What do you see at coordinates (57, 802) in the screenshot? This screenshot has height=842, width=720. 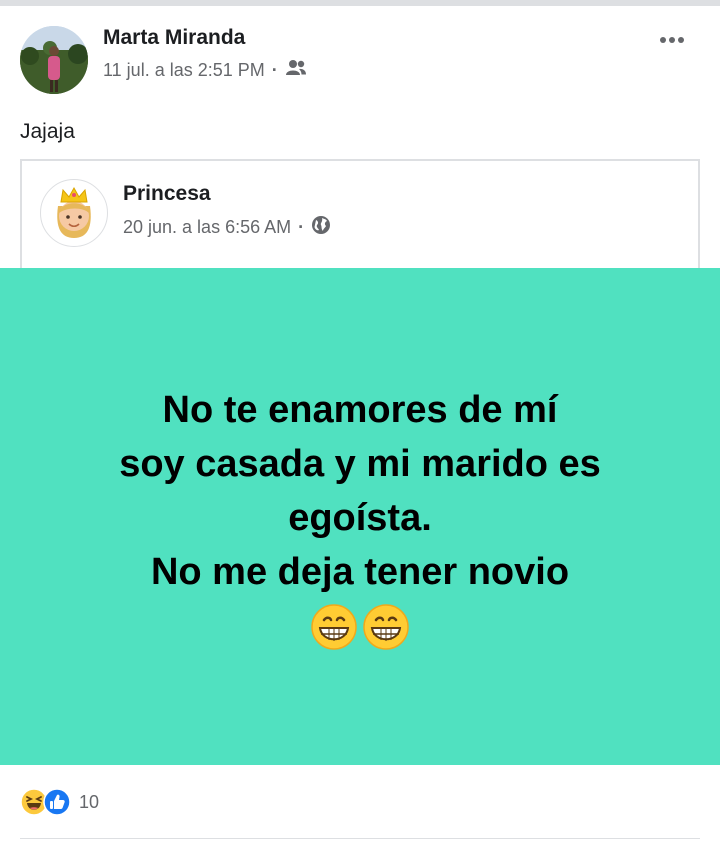 I see `like-reaction-icon` at bounding box center [57, 802].